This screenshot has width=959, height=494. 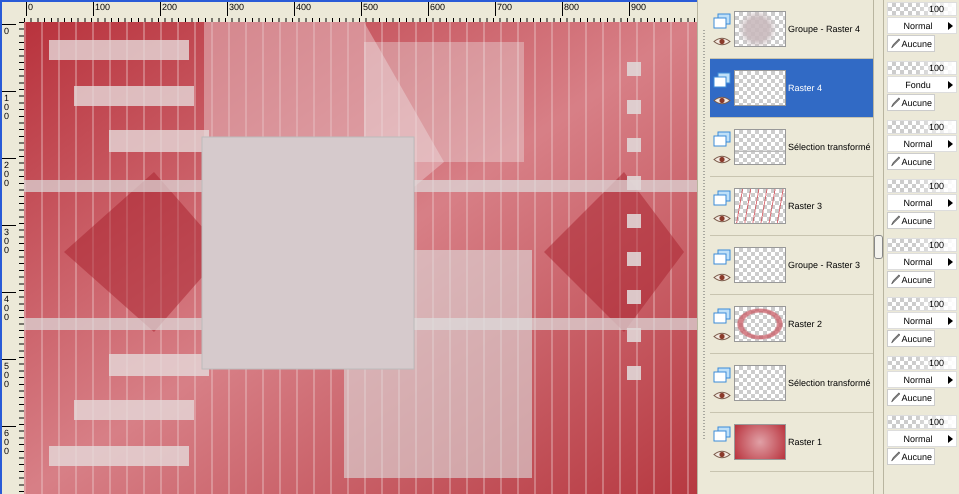 What do you see at coordinates (824, 29) in the screenshot?
I see `layer-name: Groupe - Raster 4` at bounding box center [824, 29].